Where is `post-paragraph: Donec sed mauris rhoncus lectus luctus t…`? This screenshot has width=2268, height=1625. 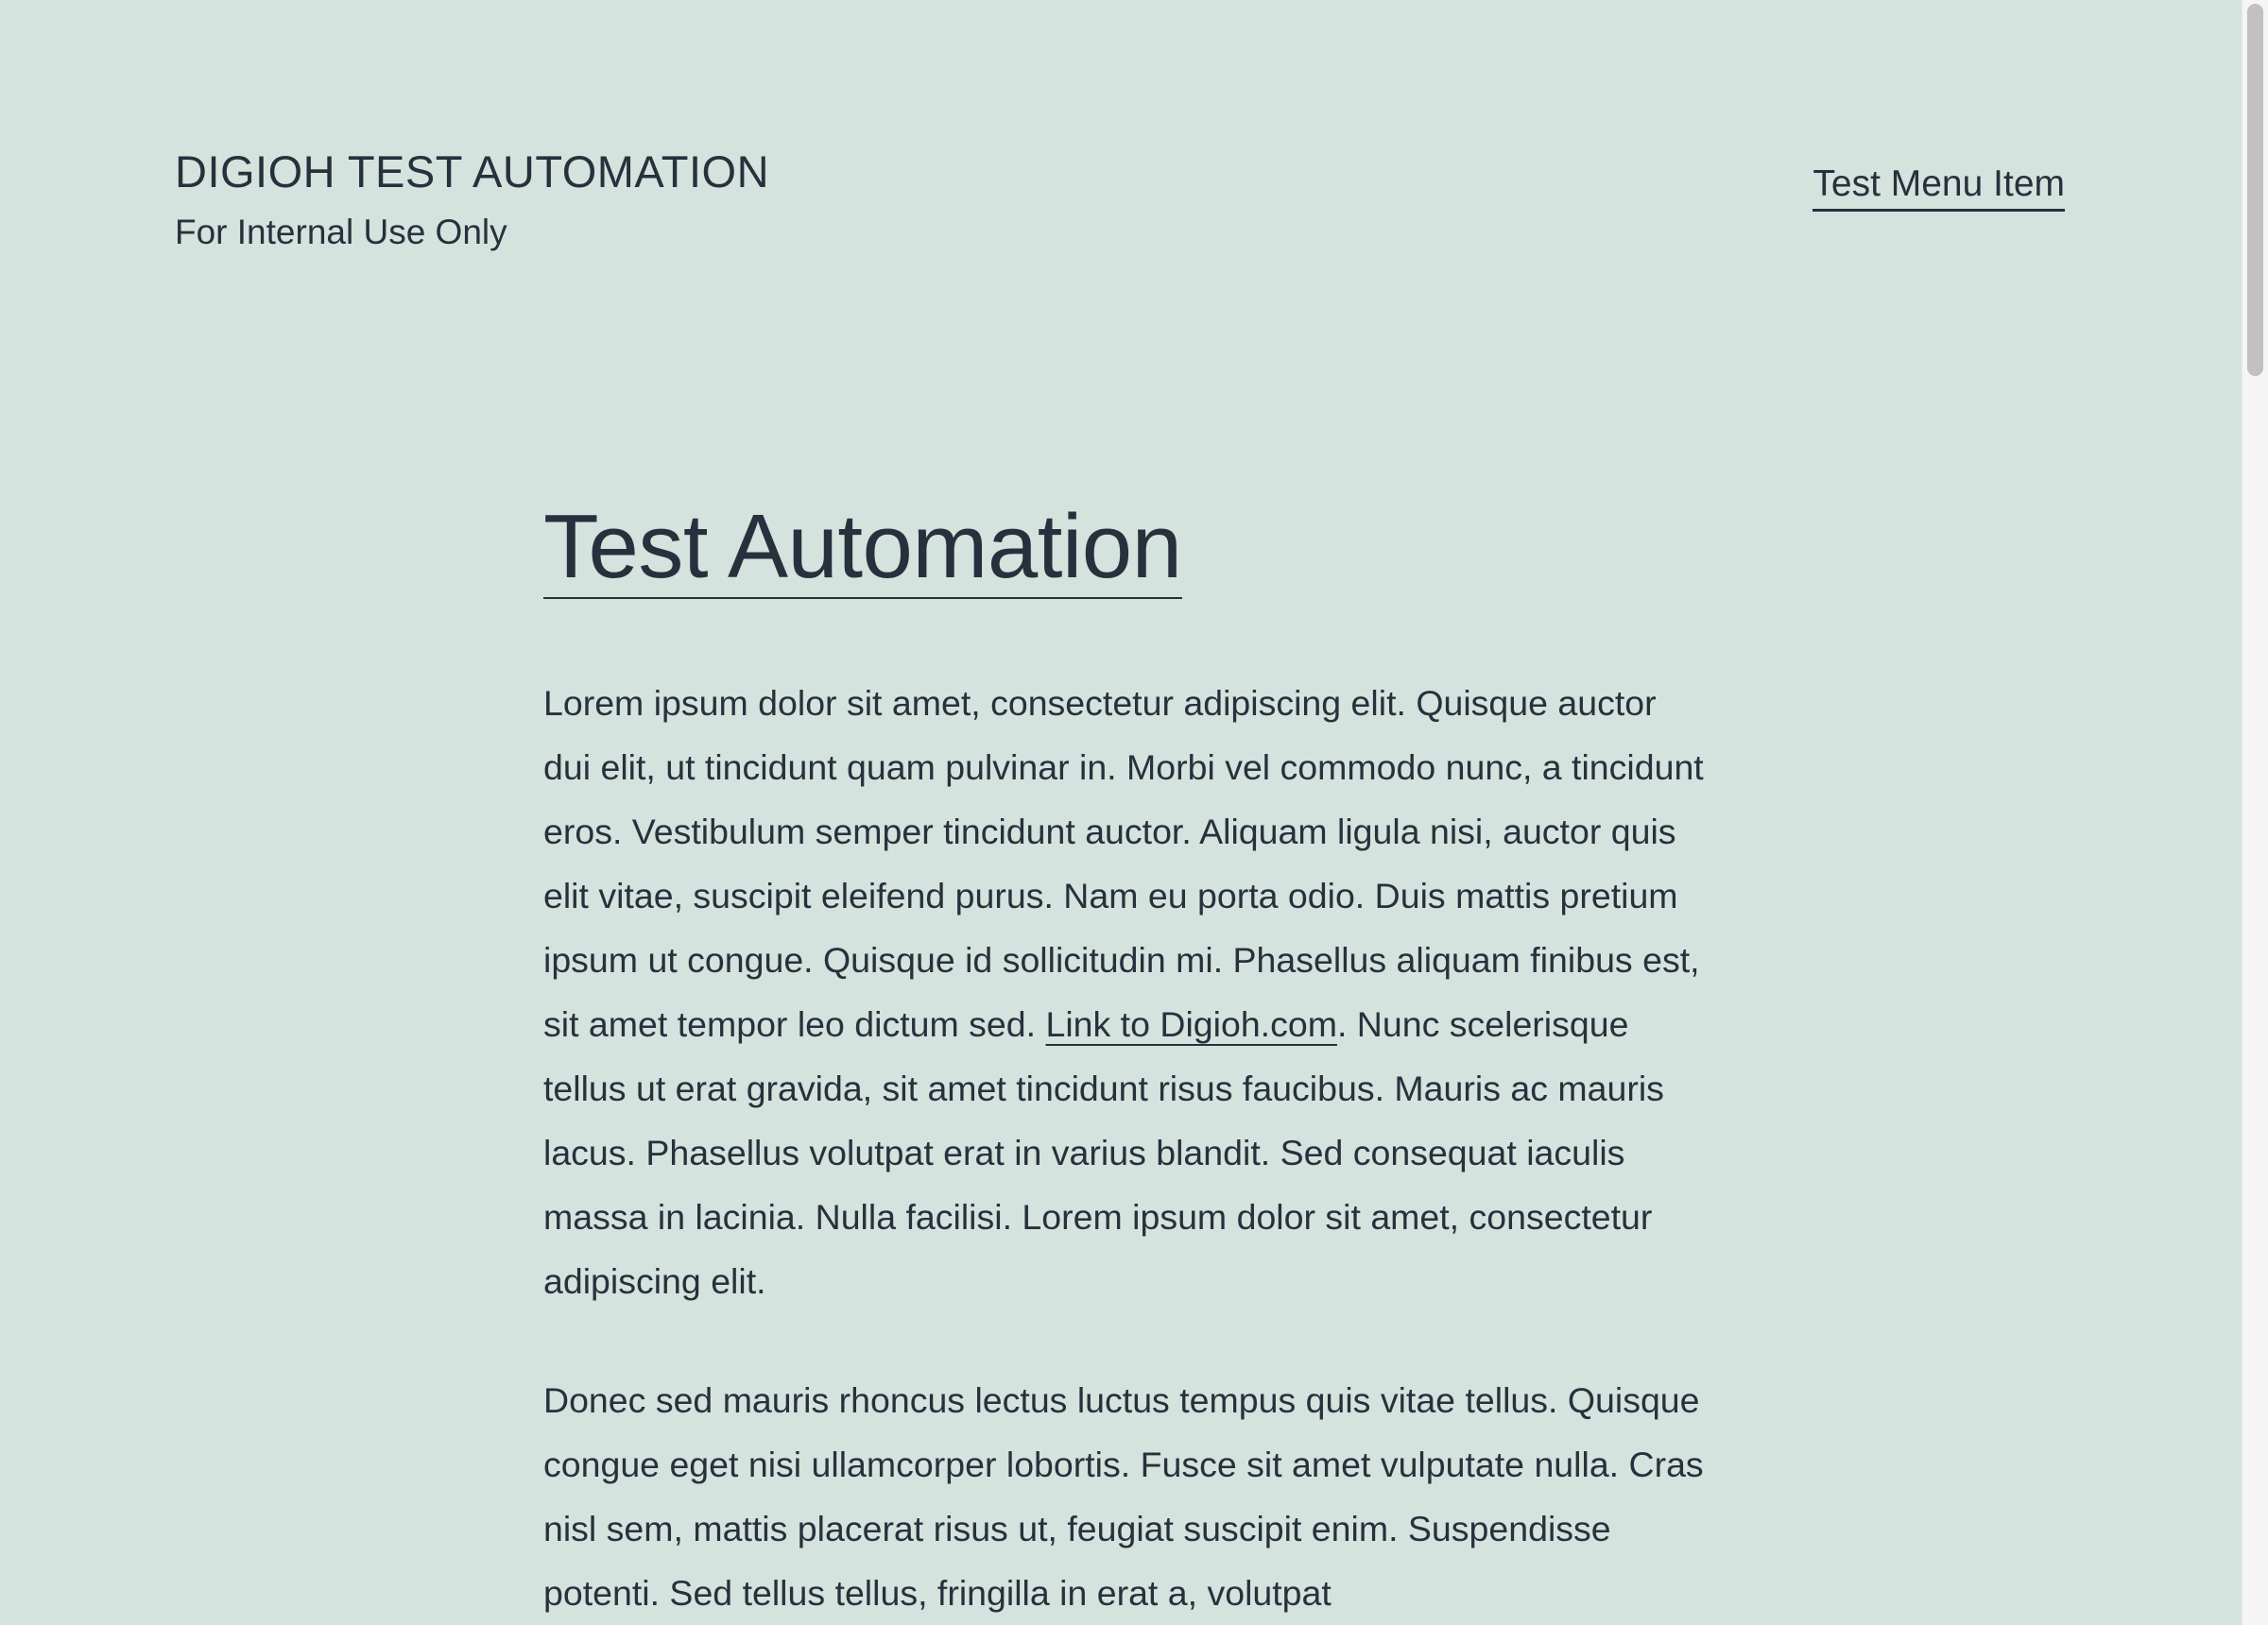 post-paragraph: Donec sed mauris rhoncus lectus luctus t… is located at coordinates (1123, 1497).